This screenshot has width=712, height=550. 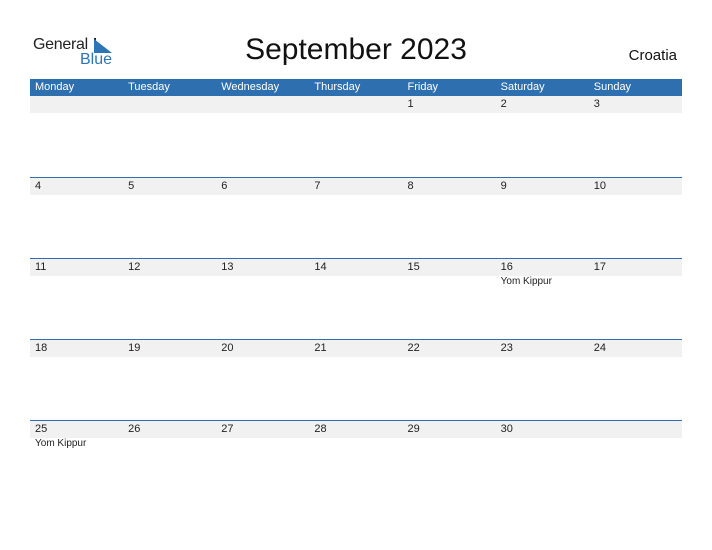 I want to click on day-number: 18, so click(x=41, y=348).